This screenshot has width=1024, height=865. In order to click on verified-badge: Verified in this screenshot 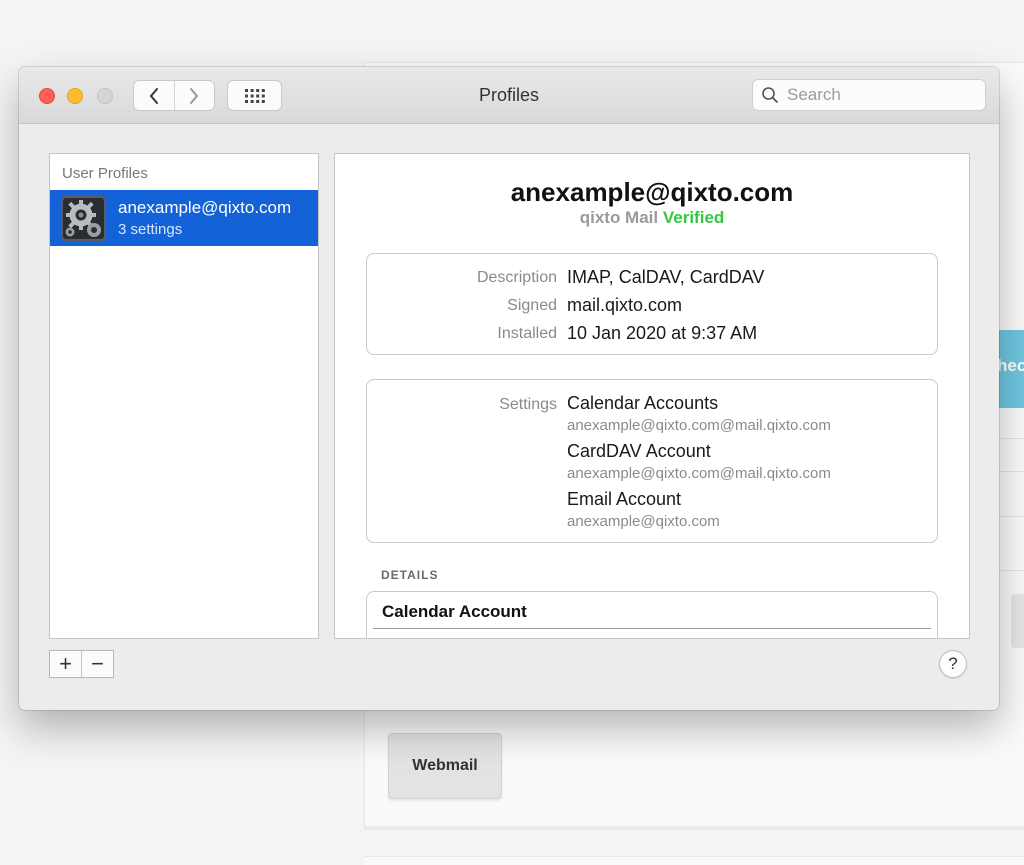, I will do `click(693, 217)`.